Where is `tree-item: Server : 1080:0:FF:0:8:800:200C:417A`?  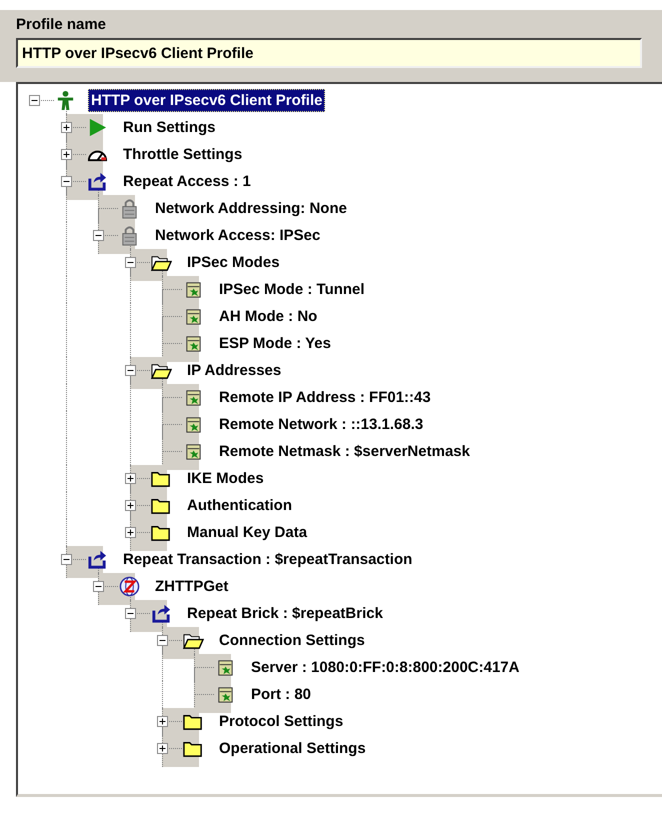 tree-item: Server : 1080:0:FF:0:8:800:200C:417A is located at coordinates (385, 667).